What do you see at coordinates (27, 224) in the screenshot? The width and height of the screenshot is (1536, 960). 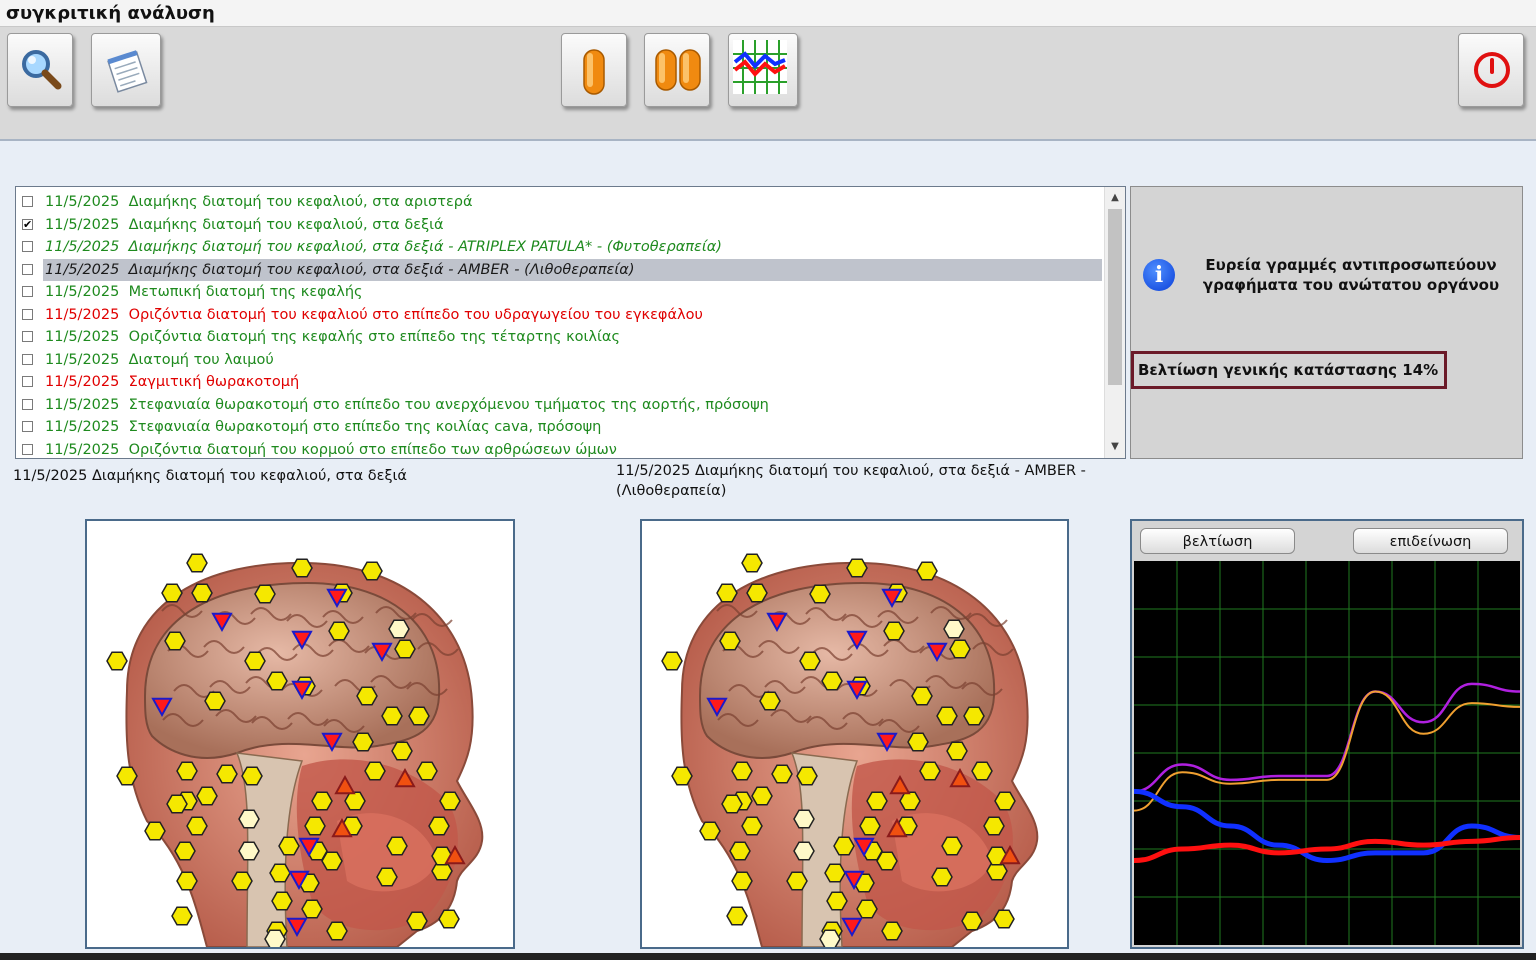 I see `item-checkbox: ✔` at bounding box center [27, 224].